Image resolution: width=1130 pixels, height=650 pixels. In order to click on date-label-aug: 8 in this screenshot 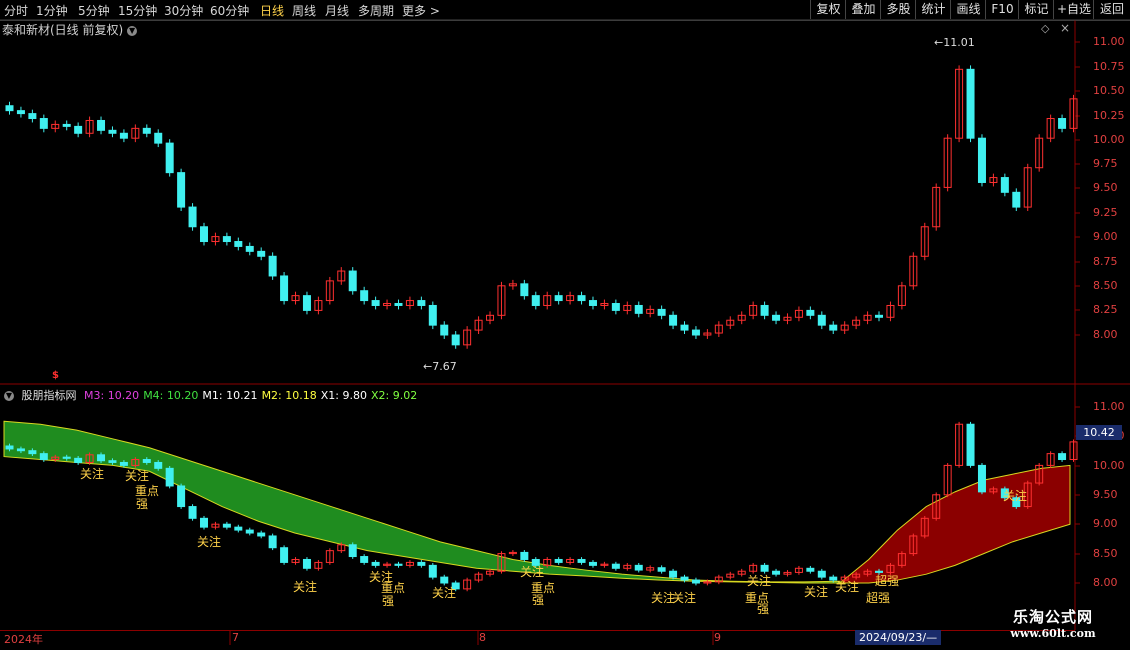, I will do `click(482, 637)`.